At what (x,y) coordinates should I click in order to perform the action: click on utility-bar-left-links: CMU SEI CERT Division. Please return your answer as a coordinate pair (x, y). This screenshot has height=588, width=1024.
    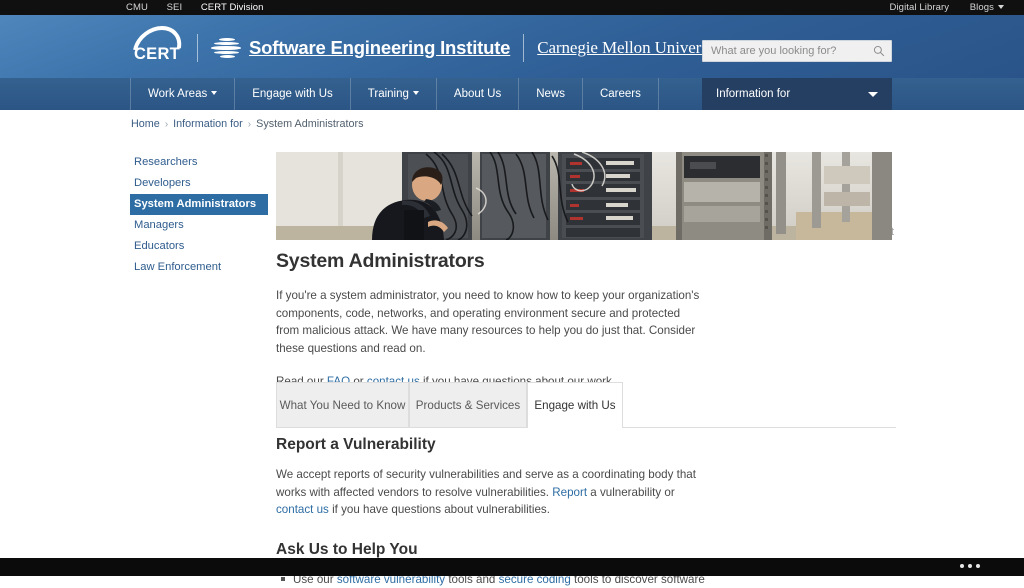
    Looking at the image, I should click on (203, 7).